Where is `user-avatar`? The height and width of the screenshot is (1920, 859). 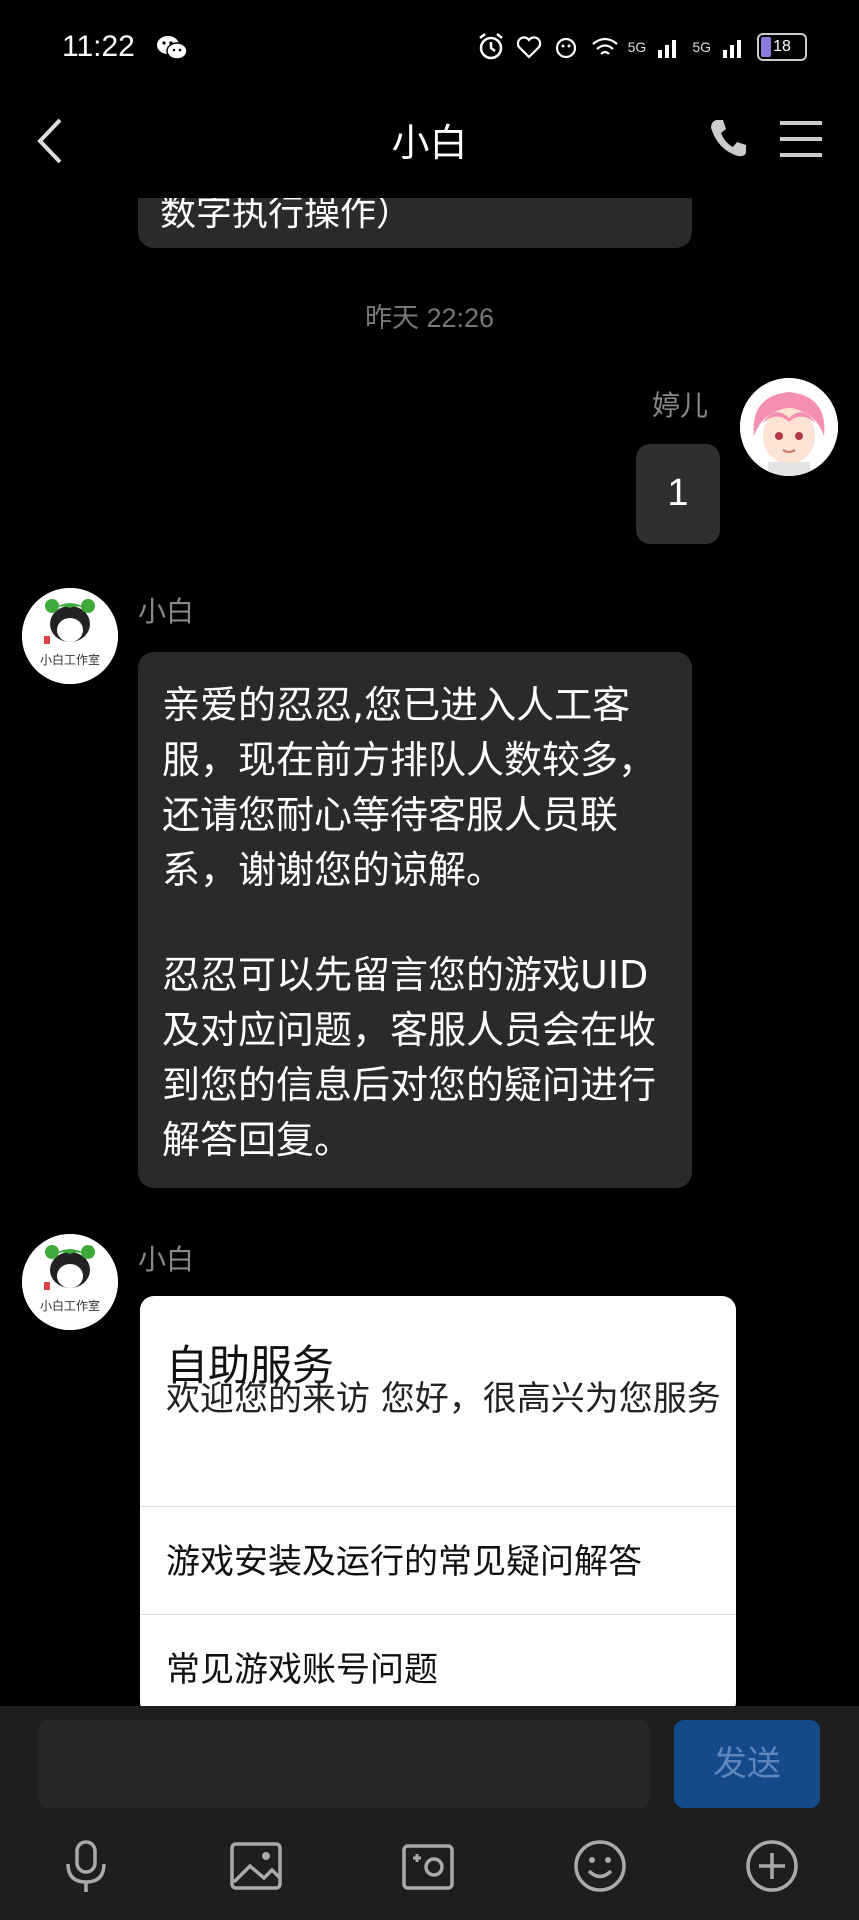
user-avatar is located at coordinates (789, 427).